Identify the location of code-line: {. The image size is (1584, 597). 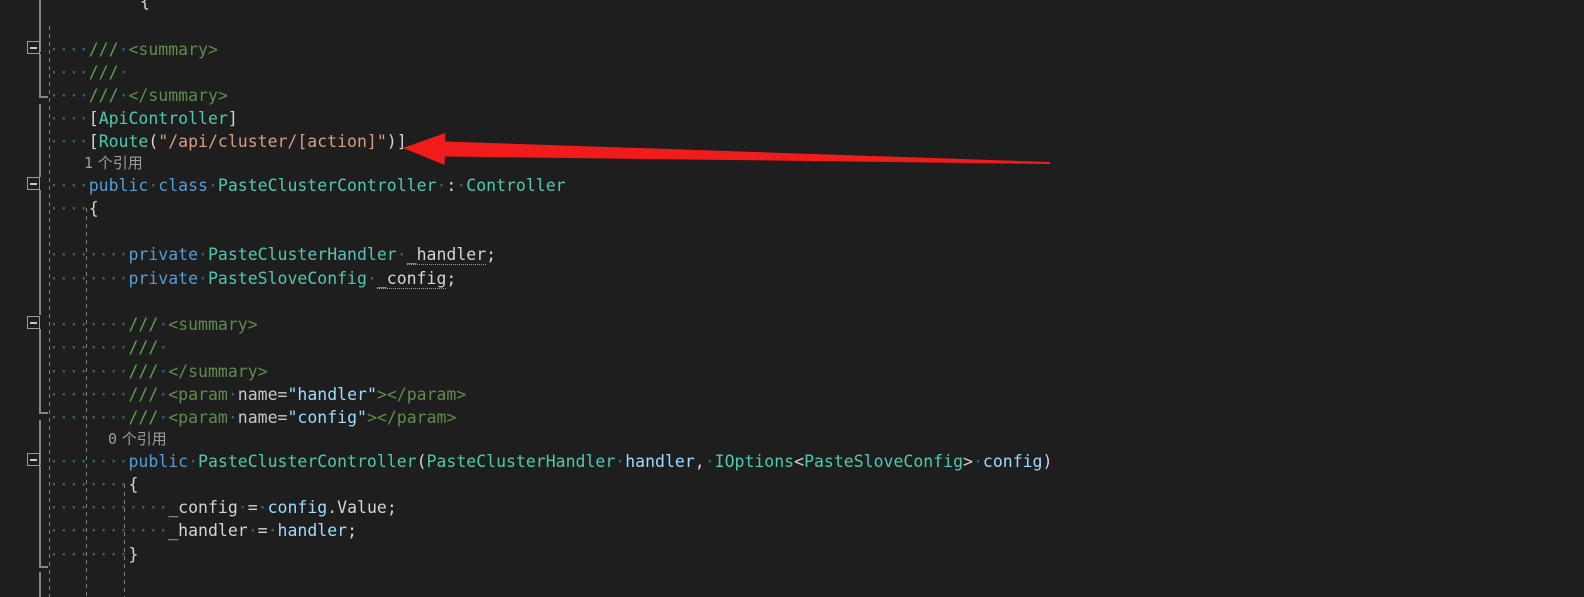
(75, 7).